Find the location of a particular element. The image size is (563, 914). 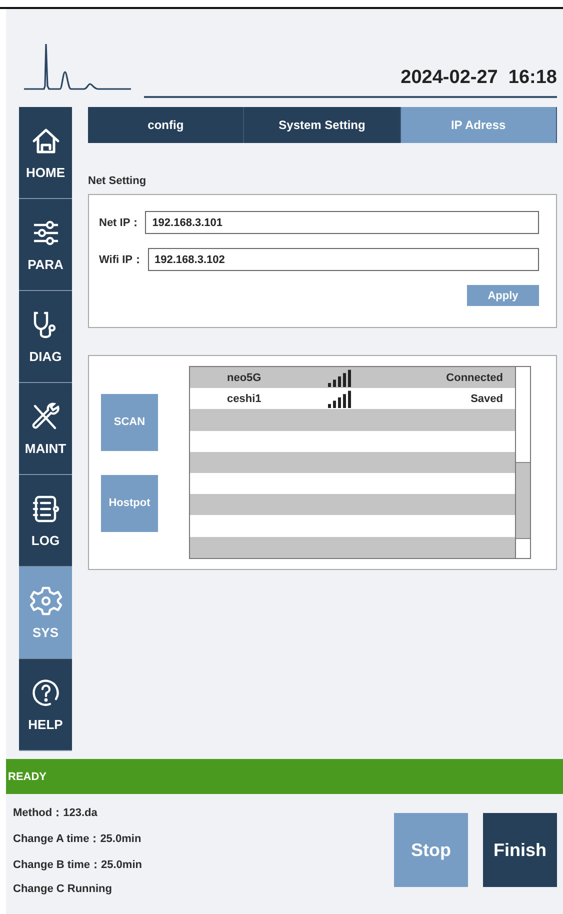

status-bar: READY is located at coordinates (284, 776).